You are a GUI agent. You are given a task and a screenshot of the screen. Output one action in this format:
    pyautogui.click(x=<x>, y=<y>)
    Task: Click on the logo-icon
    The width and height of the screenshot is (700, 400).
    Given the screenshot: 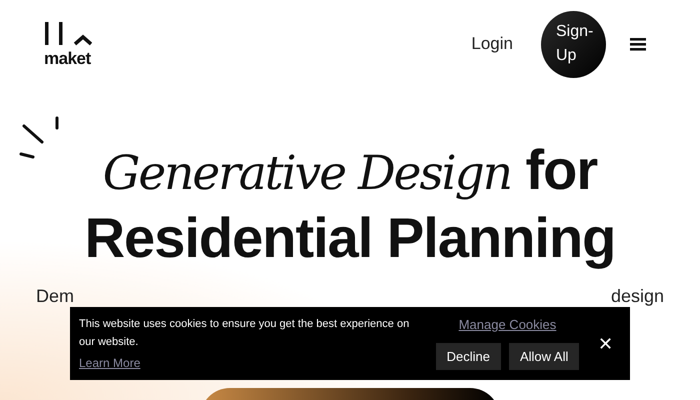 What is the action you would take?
    pyautogui.click(x=68, y=34)
    